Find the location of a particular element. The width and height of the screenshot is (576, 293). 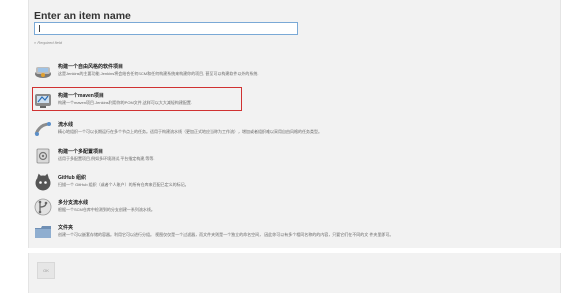

item-label: GitHub 组织 is located at coordinates (72, 178).